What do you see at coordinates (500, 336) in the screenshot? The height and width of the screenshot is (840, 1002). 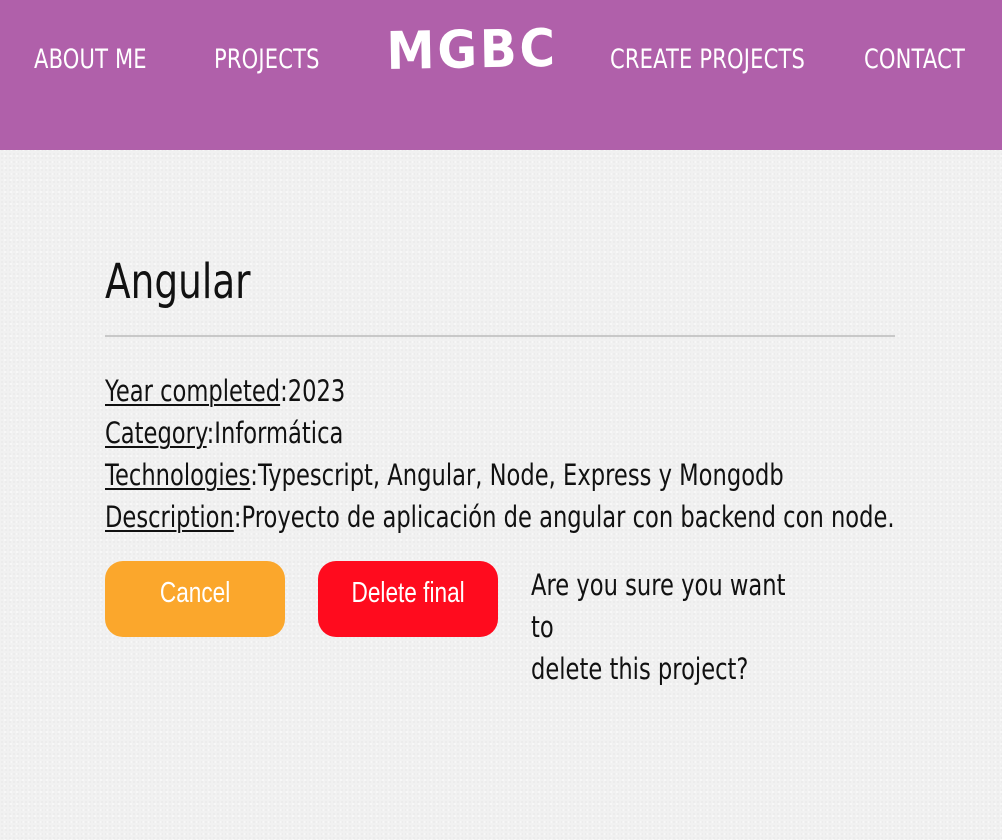 I see `title-divider` at bounding box center [500, 336].